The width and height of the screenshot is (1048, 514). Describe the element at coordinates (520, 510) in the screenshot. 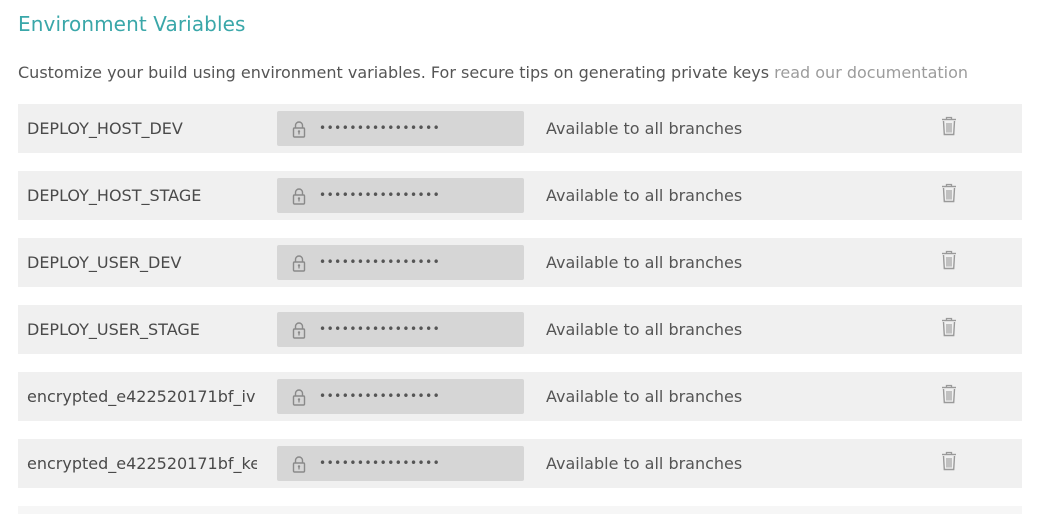

I see `next-row-edge` at that location.